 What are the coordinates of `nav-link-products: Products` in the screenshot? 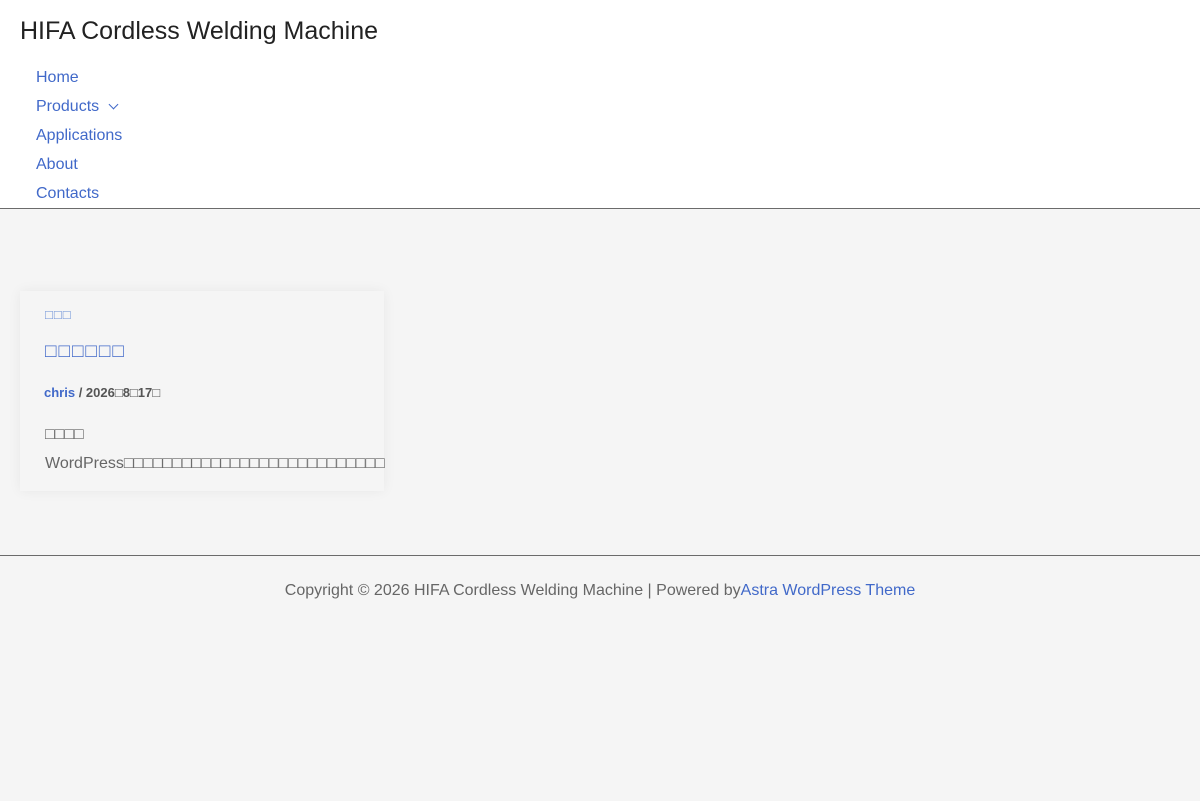 It's located at (67, 106).